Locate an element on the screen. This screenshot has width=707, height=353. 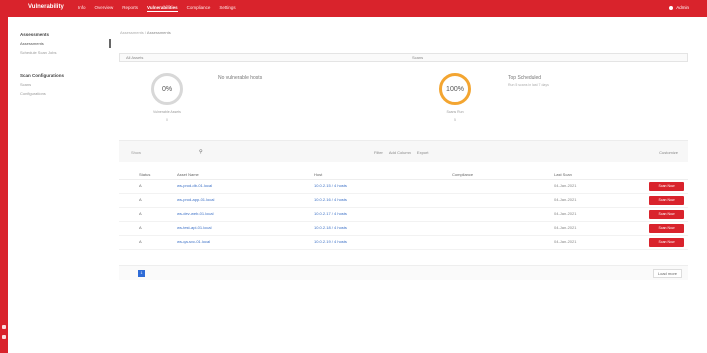
row-host-link: 10.0.2.18 / 4 hosts is located at coordinates (330, 227).